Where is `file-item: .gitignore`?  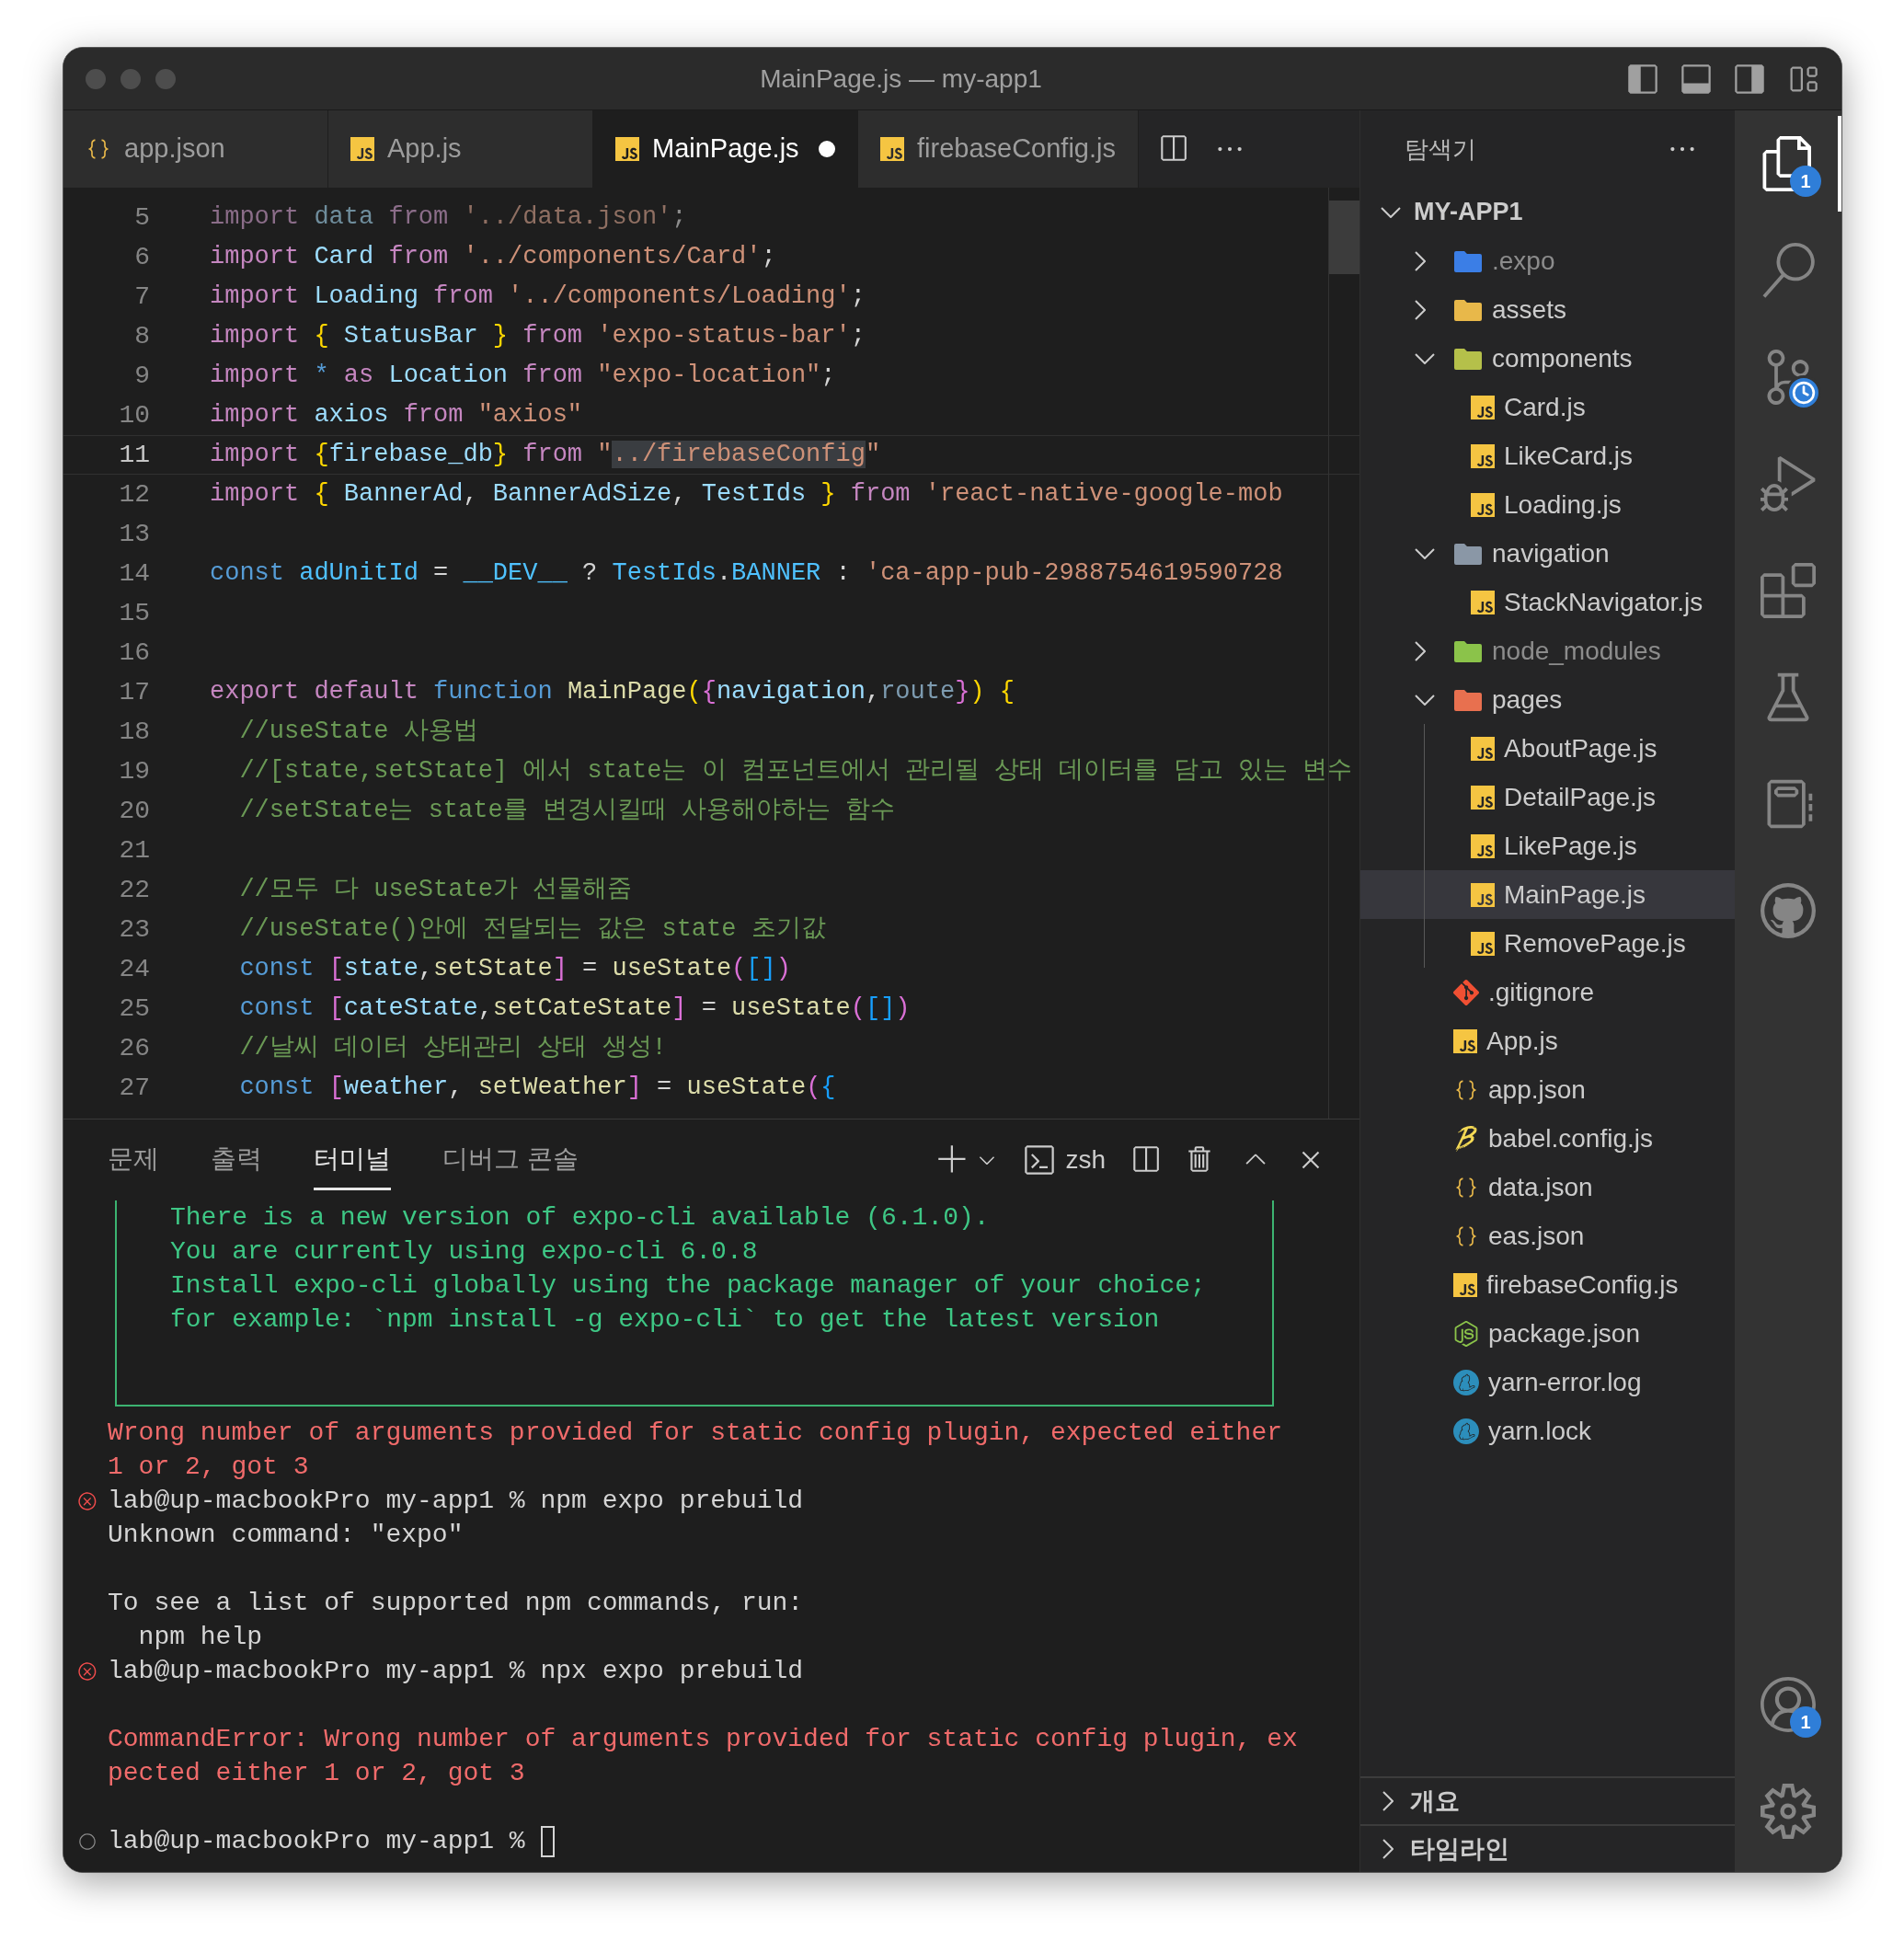
file-item: .gitignore is located at coordinates (1547, 992).